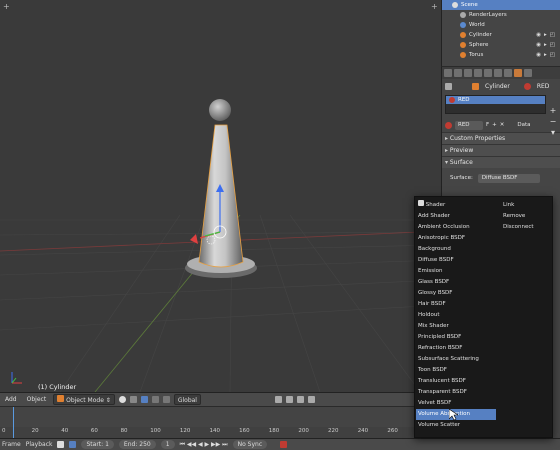 This screenshot has width=560, height=450. Describe the element at coordinates (501, 138) in the screenshot. I see `panel-custom-properties: Custom Properties` at that location.